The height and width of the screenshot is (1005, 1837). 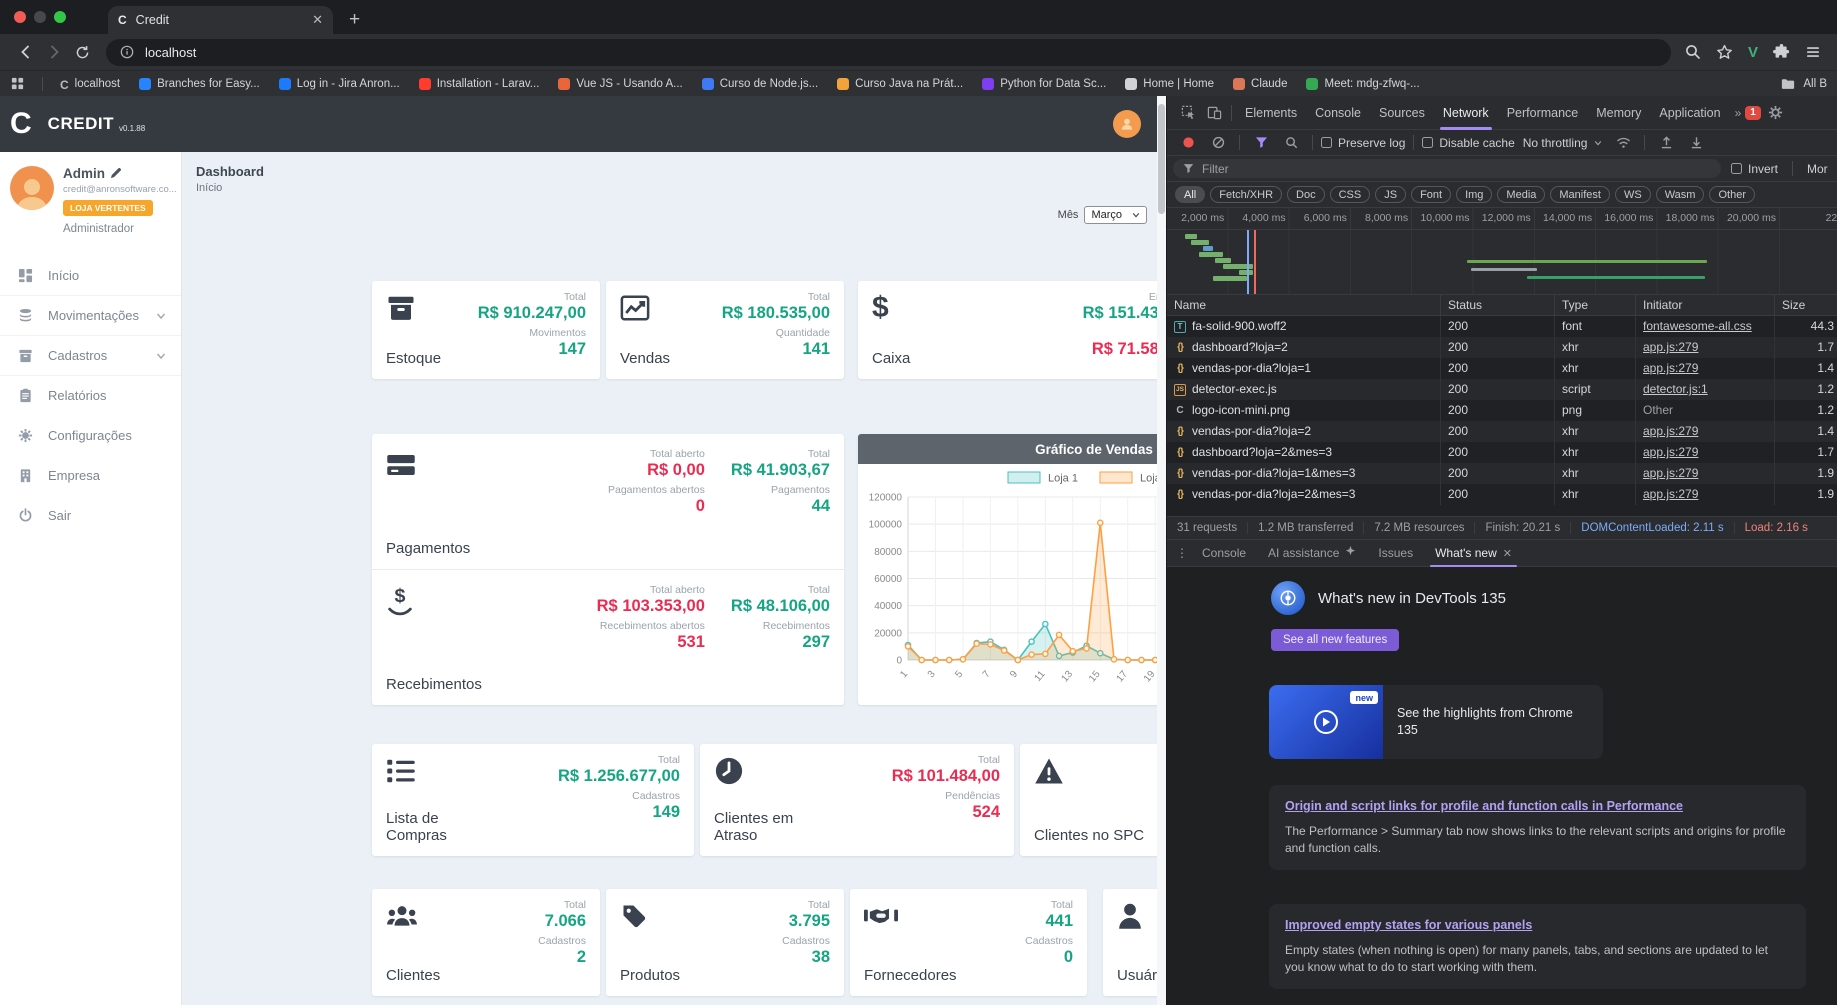 I want to click on feature-link: Improved empty states for various panels, so click(x=1537, y=925).